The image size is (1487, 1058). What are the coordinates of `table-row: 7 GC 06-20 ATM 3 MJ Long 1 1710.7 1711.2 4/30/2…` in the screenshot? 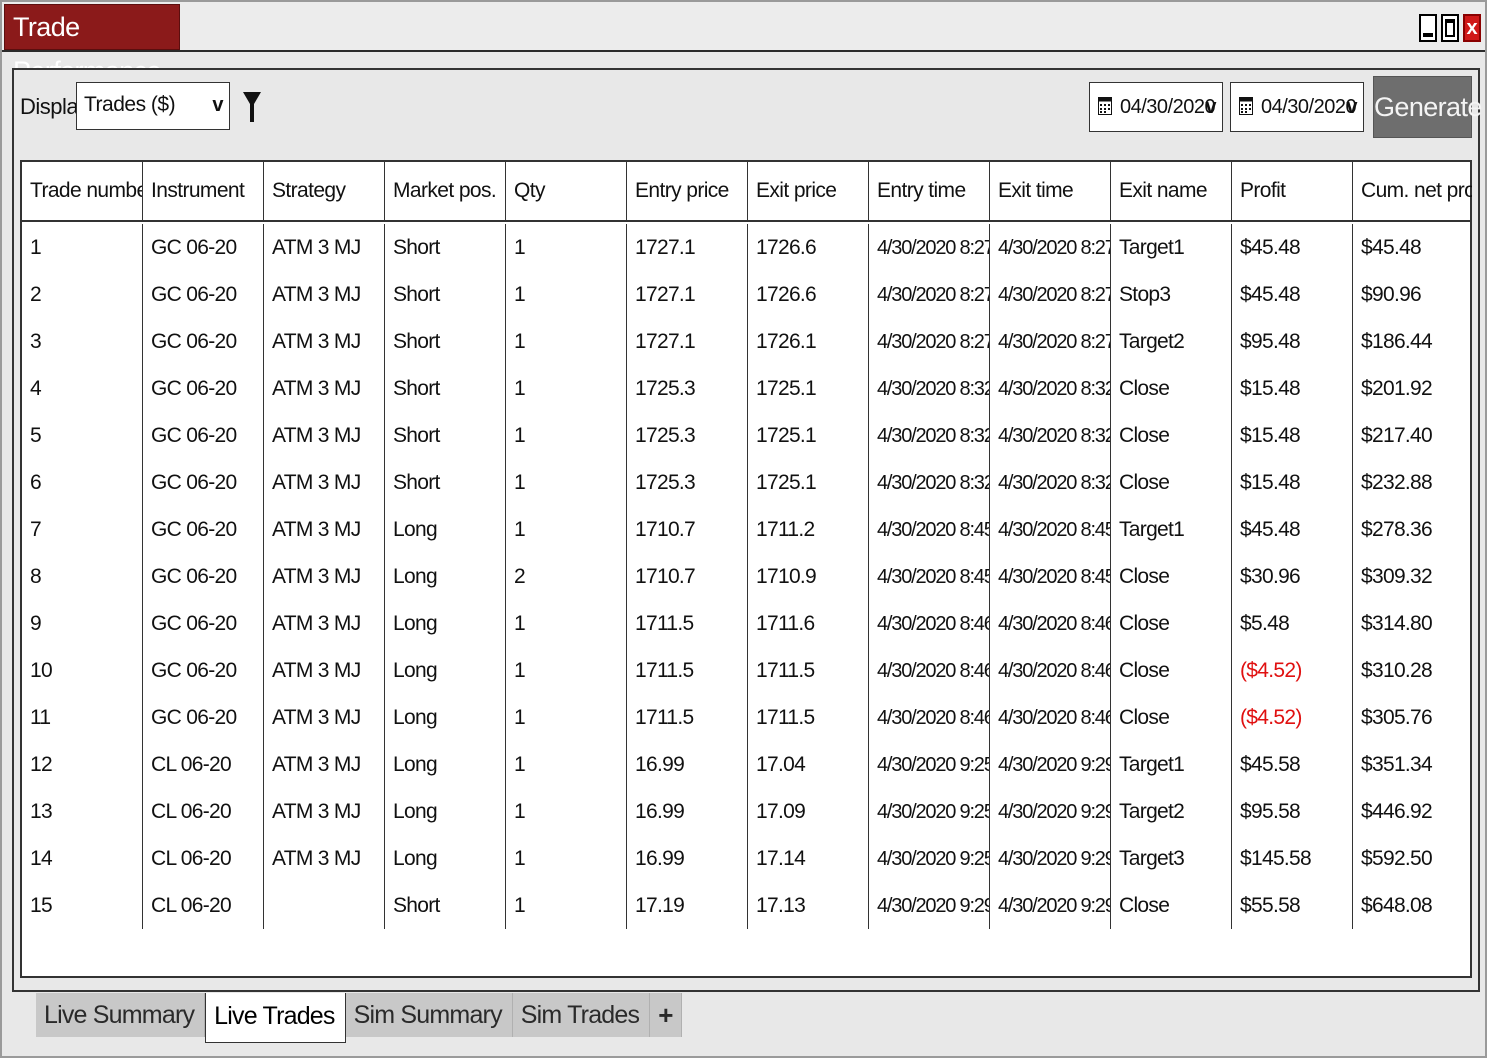 It's located at (747, 529).